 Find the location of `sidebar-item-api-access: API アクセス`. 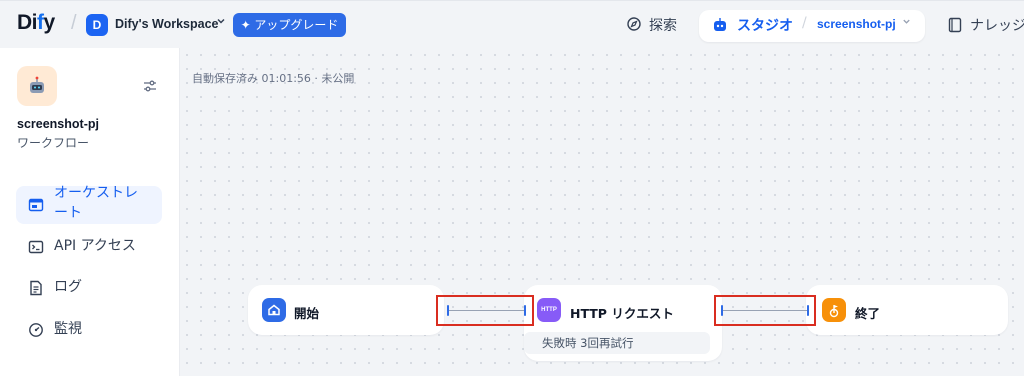

sidebar-item-api-access: API アクセス is located at coordinates (89, 247).